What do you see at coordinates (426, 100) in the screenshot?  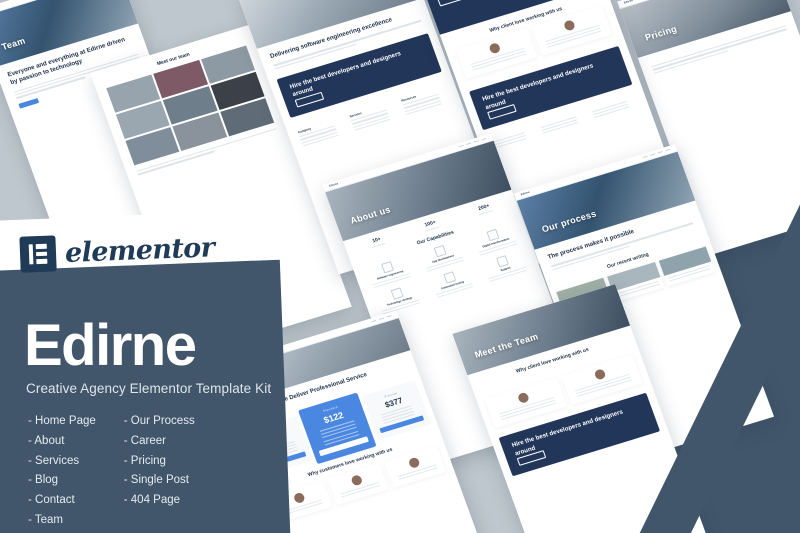 I see `footer-column: Resources` at bounding box center [426, 100].